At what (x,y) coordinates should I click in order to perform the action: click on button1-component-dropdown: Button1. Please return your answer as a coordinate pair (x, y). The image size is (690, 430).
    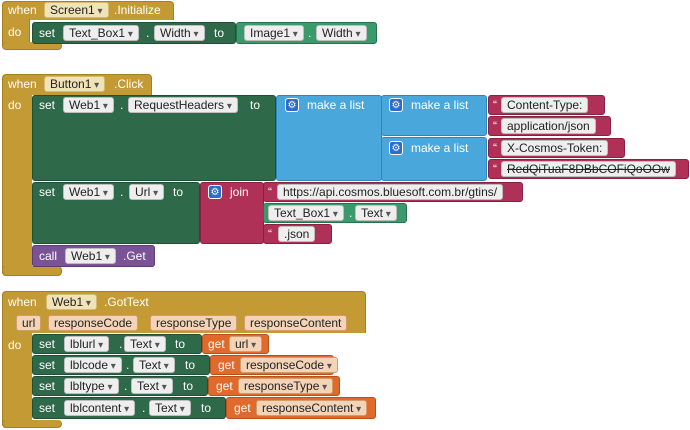
    Looking at the image, I should click on (75, 84).